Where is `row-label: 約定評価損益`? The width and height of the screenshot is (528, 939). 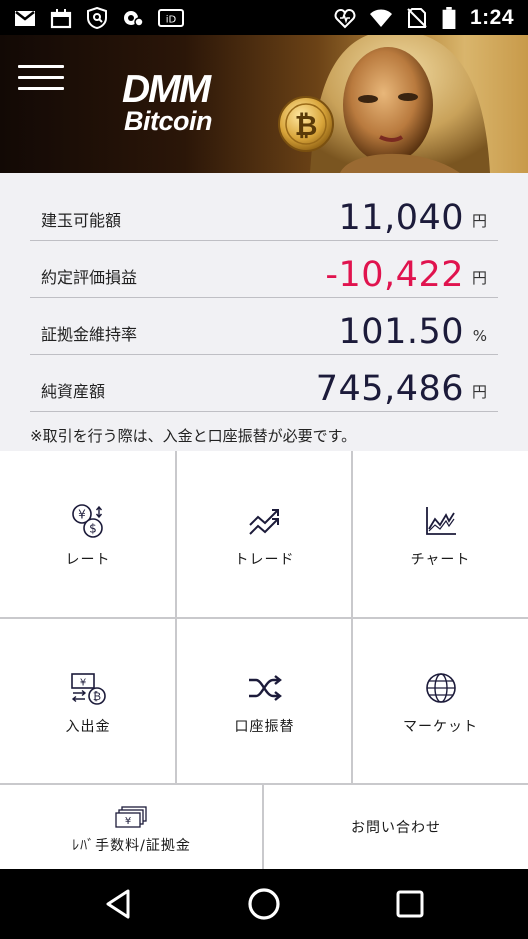 row-label: 約定評価損益 is located at coordinates (89, 277).